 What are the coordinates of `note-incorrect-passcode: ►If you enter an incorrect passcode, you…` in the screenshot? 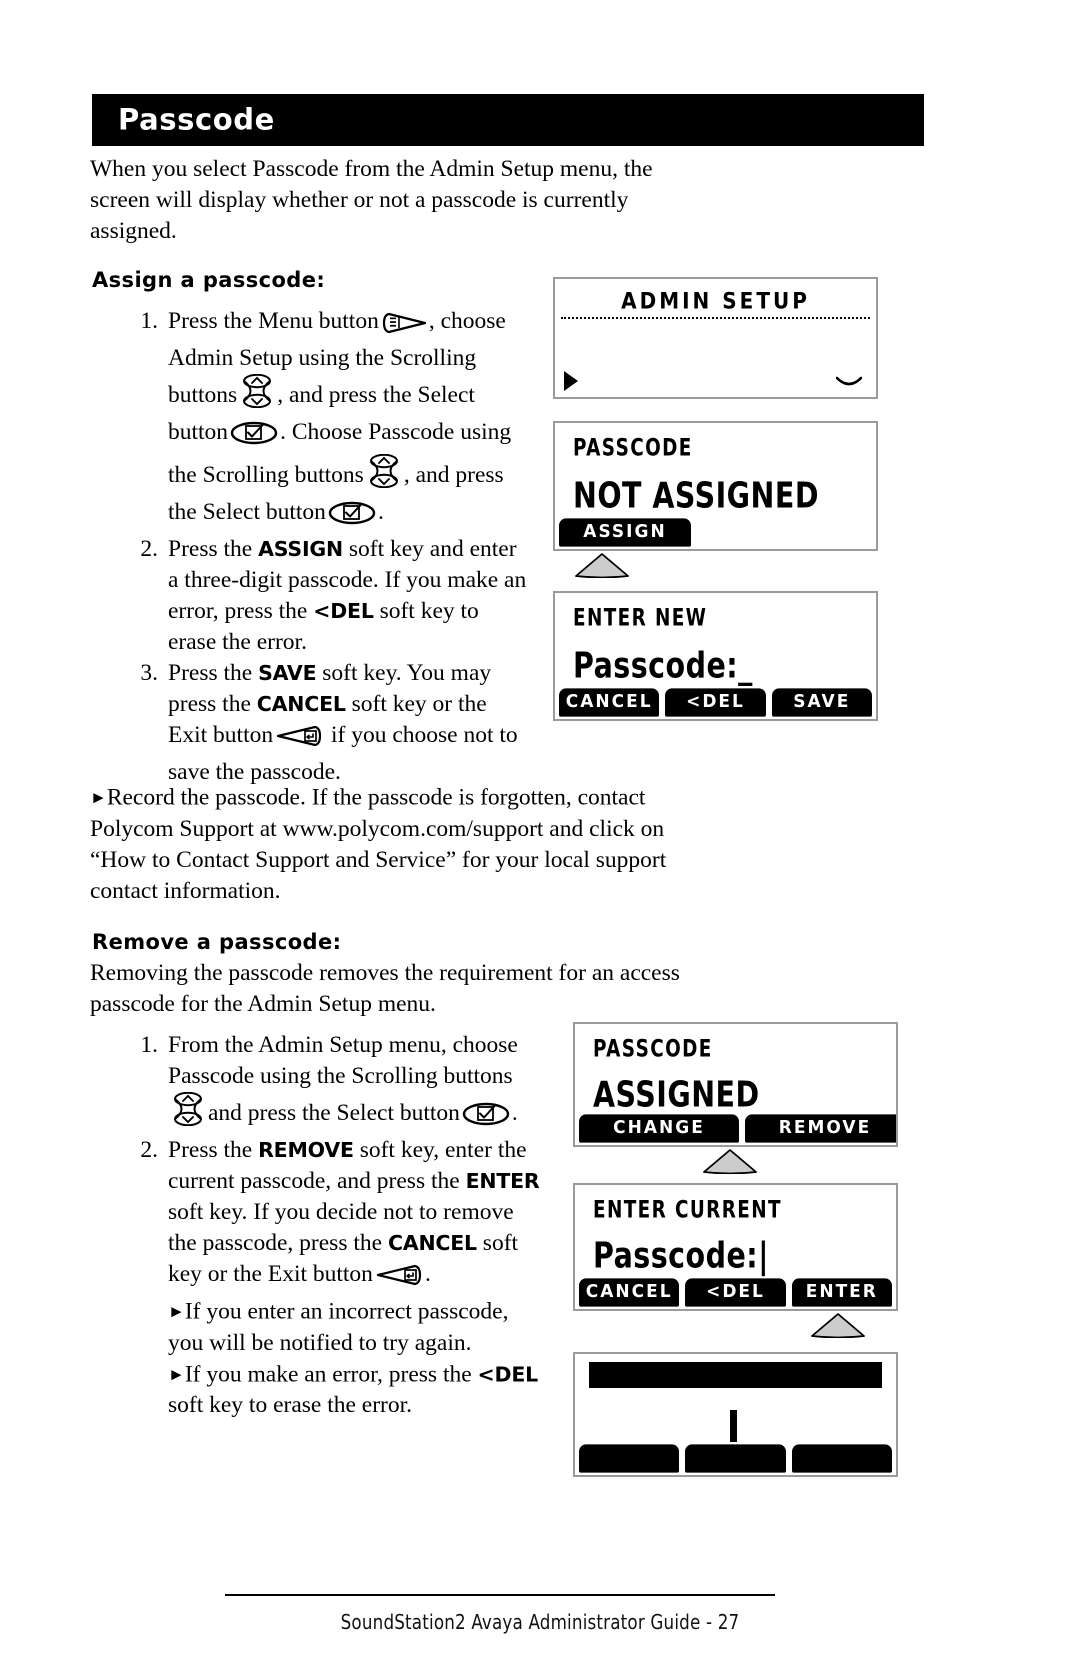 It's located at (355, 1327).